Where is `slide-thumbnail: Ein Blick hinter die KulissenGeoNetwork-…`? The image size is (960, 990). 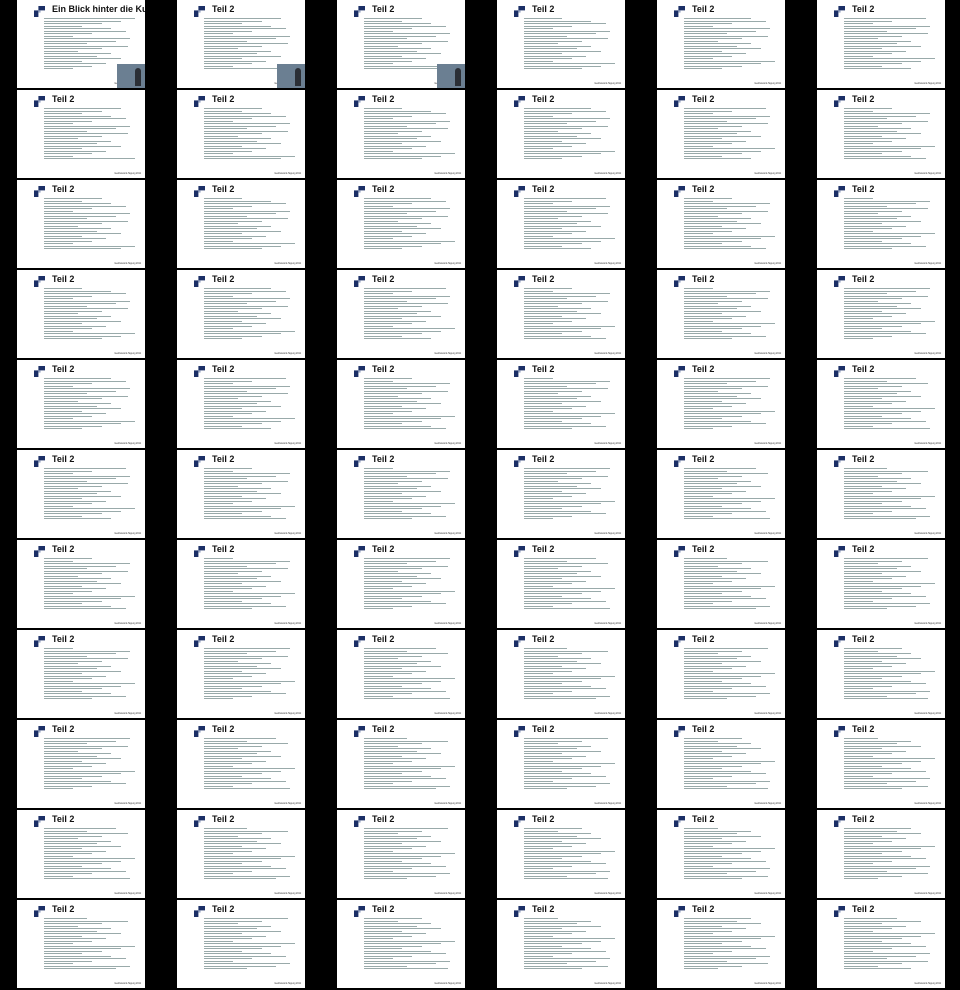
slide-thumbnail: Ein Blick hinter die KulissenGeoNetwork-… is located at coordinates (81, 44).